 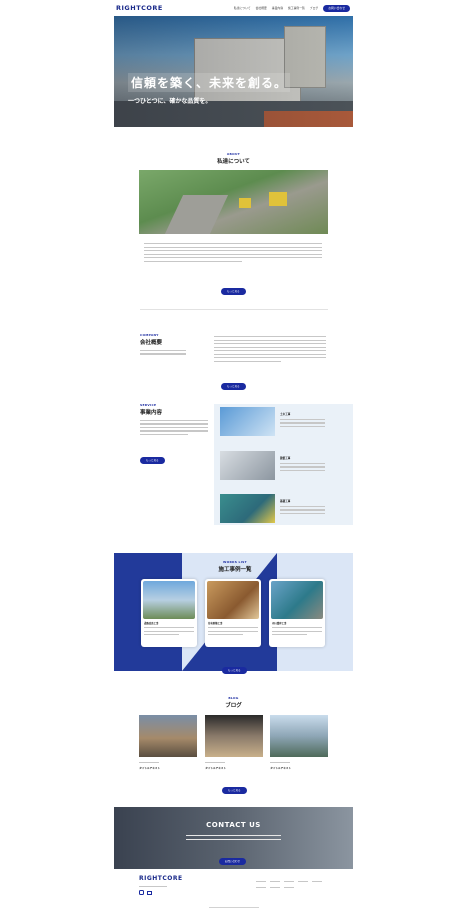 What do you see at coordinates (163, 352) in the screenshot?
I see `company-lead-text` at bounding box center [163, 352].